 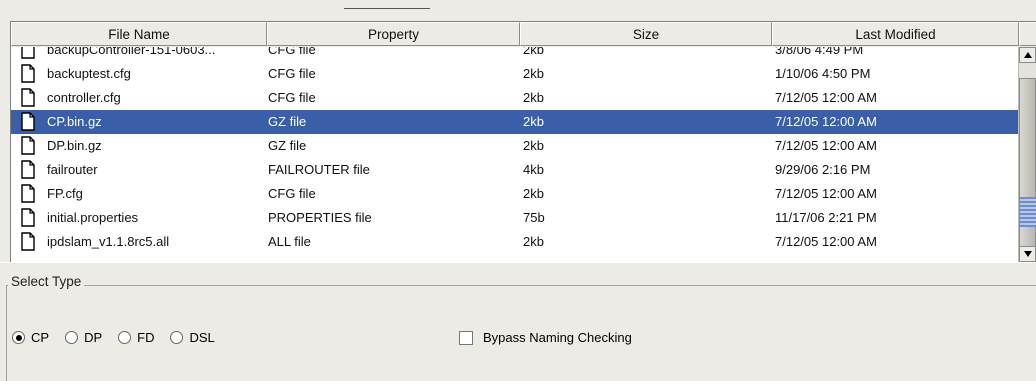 I want to click on top-strip, so click(x=518, y=10).